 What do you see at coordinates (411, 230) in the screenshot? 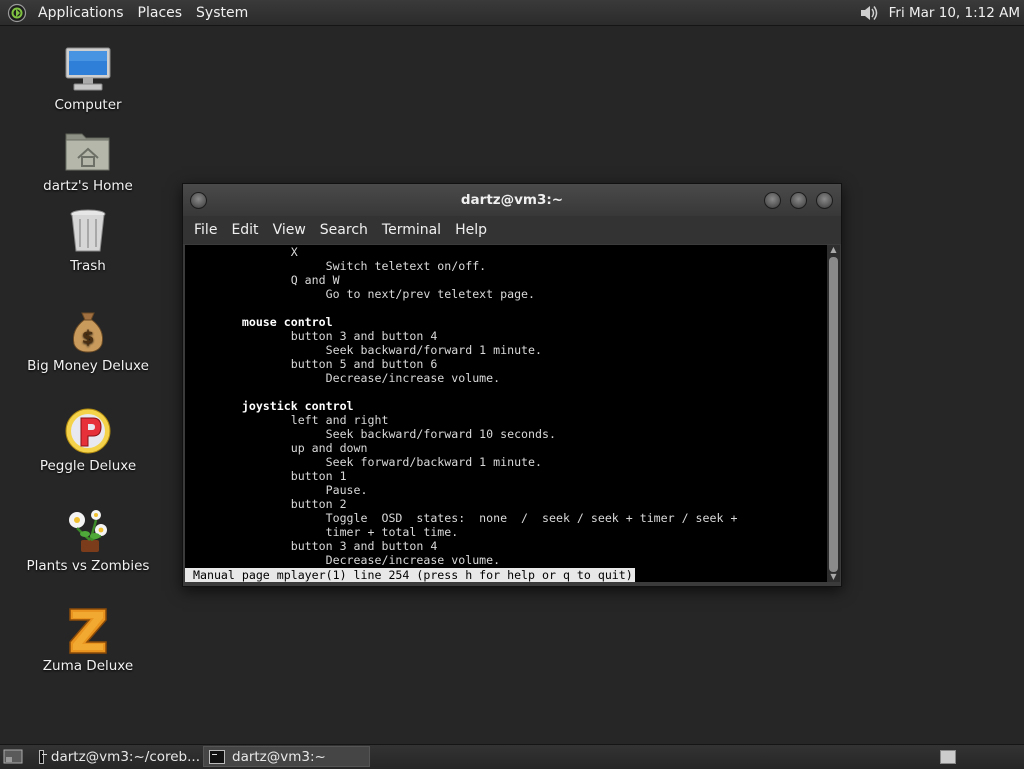
I see `menu-terminal: Terminal` at bounding box center [411, 230].